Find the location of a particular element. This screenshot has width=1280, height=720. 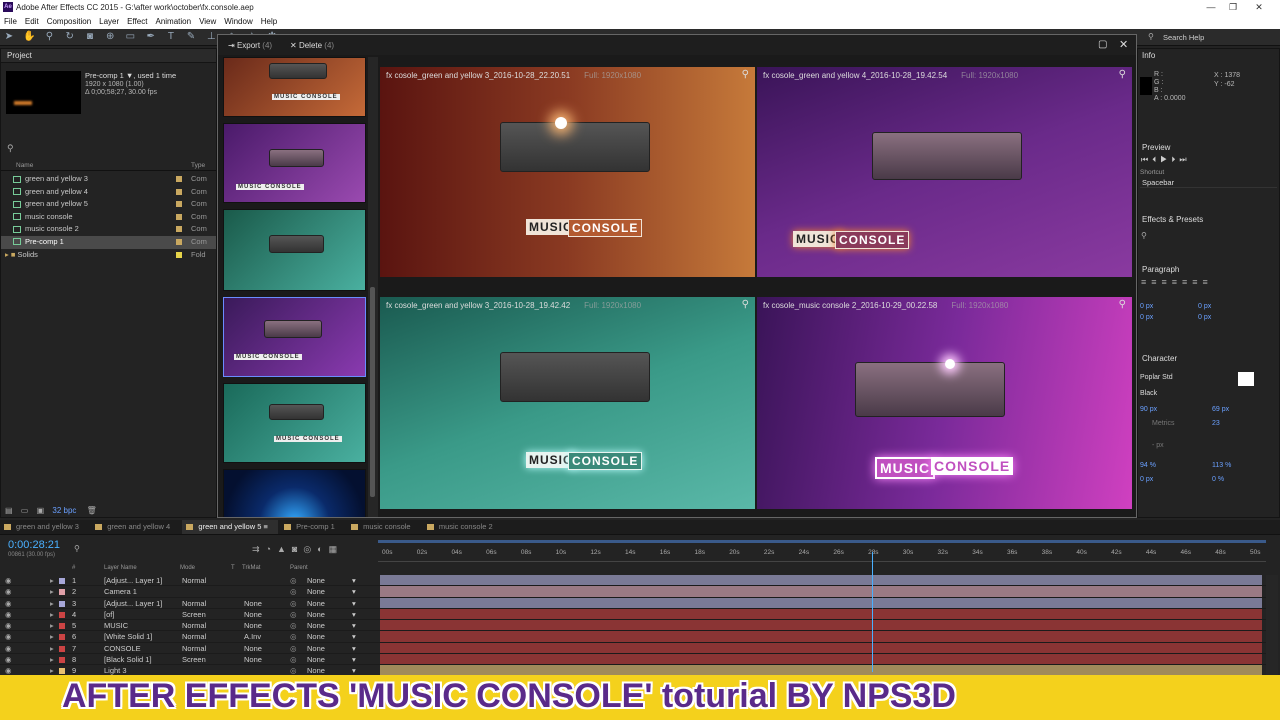

tab-green-and-yellow-3: green and yellow 3 is located at coordinates (44, 527).